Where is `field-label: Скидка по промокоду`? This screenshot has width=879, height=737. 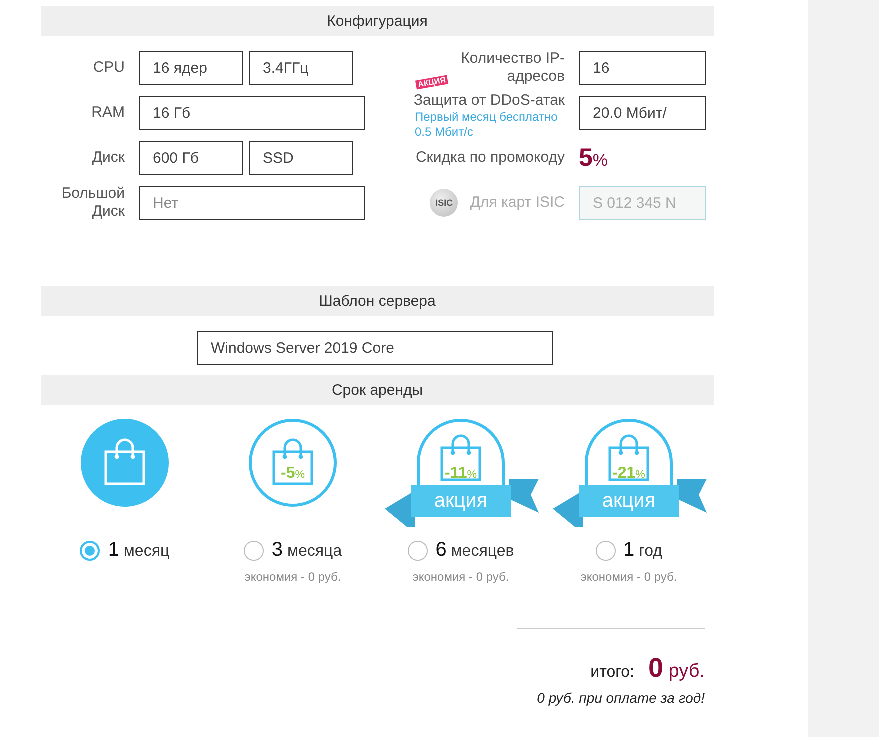 field-label: Скидка по промокоду is located at coordinates (490, 158).